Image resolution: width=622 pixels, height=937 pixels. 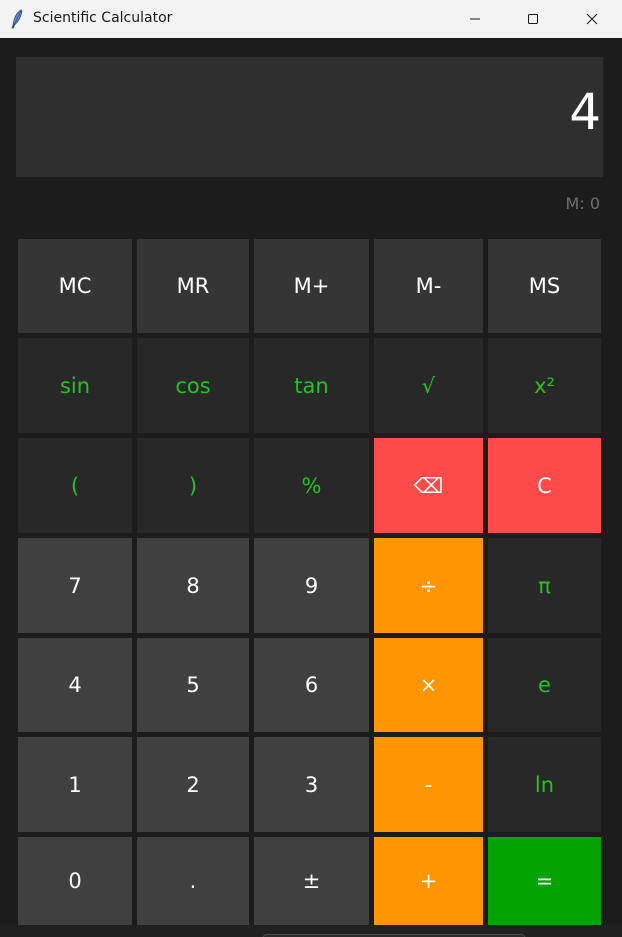 I want to click on digit-4-button: 4, so click(x=75, y=685).